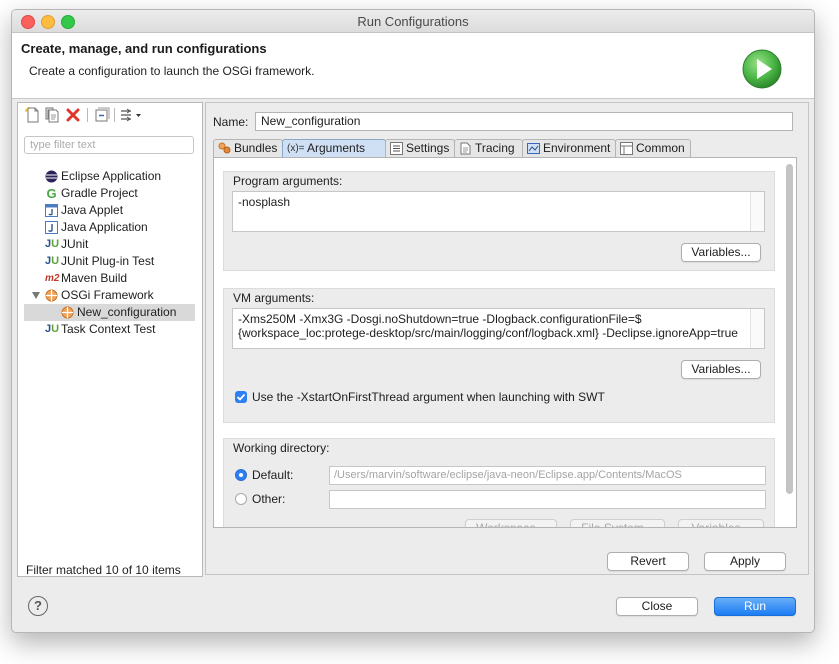 This screenshot has height=664, width=839. I want to click on tree-item-label: JUnit, so click(75, 244).